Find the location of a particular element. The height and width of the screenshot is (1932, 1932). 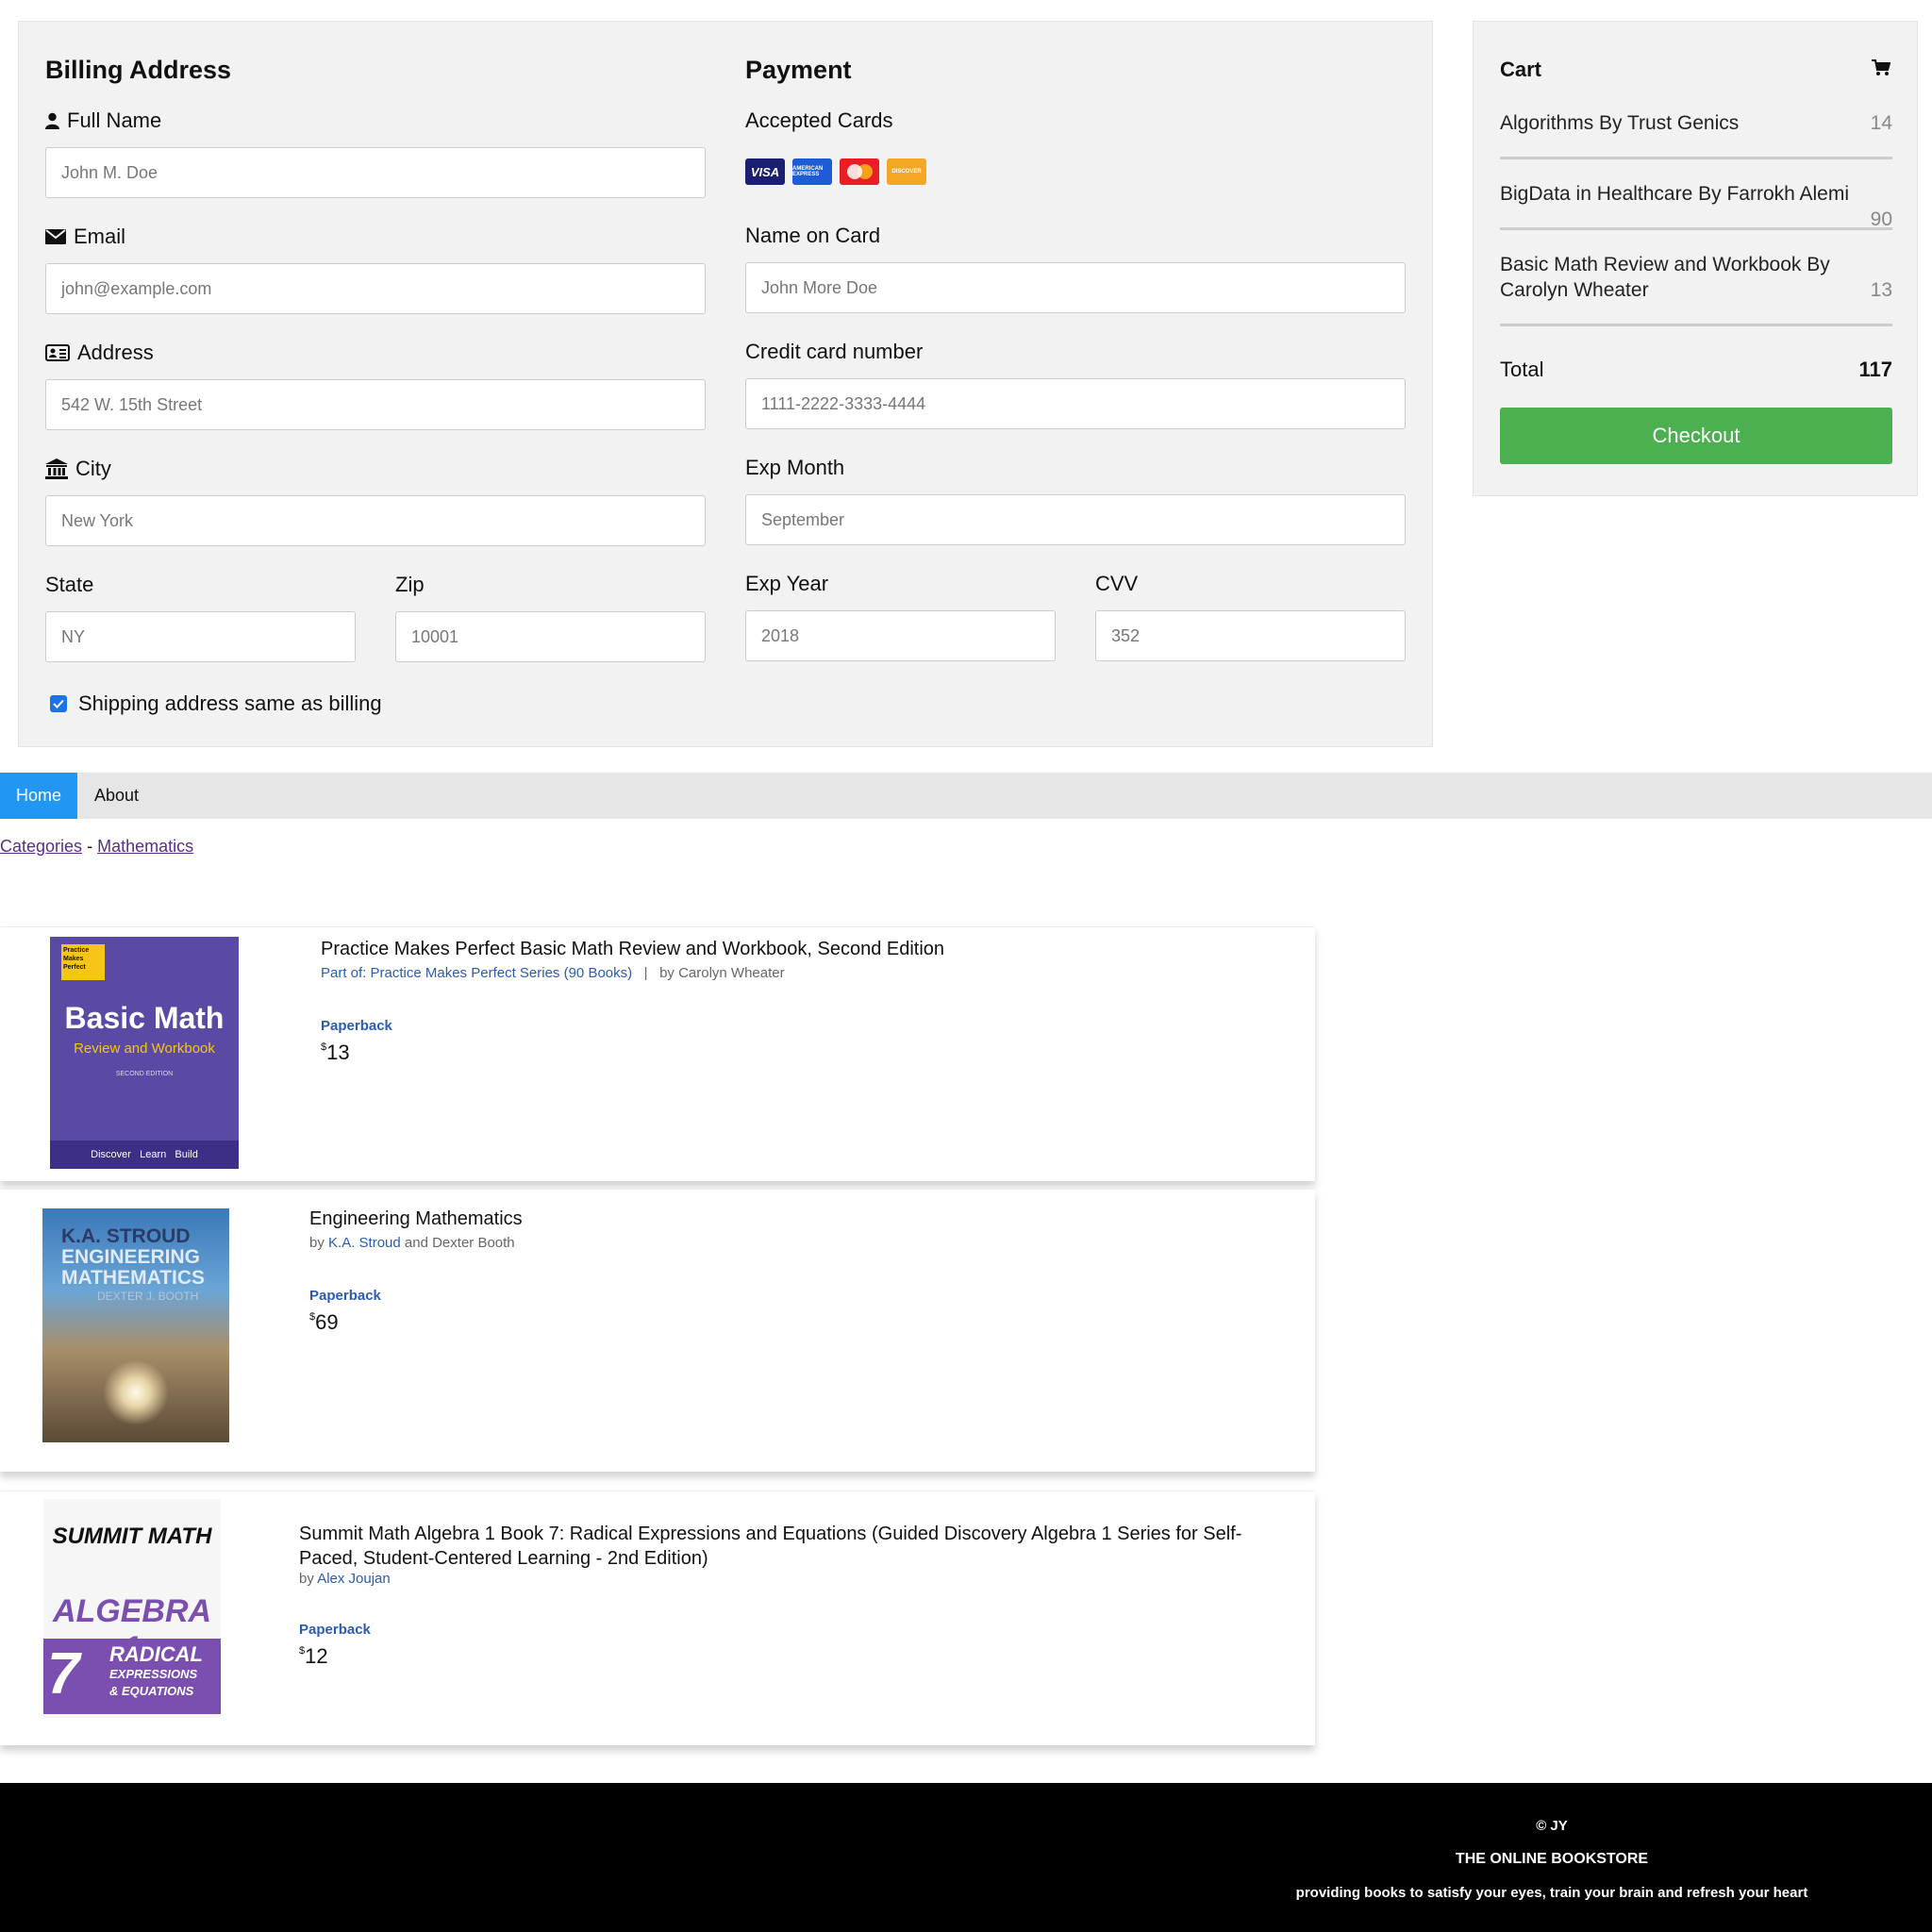

city-label-text: City is located at coordinates (93, 469).